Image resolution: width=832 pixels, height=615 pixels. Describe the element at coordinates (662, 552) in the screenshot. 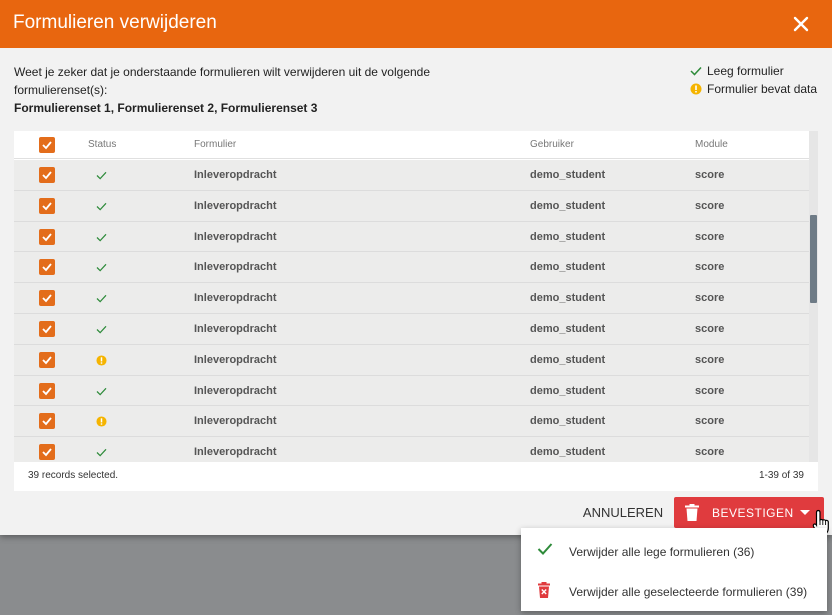

I see `menu-item-label: Verwijder alle lege formulieren (36)` at that location.